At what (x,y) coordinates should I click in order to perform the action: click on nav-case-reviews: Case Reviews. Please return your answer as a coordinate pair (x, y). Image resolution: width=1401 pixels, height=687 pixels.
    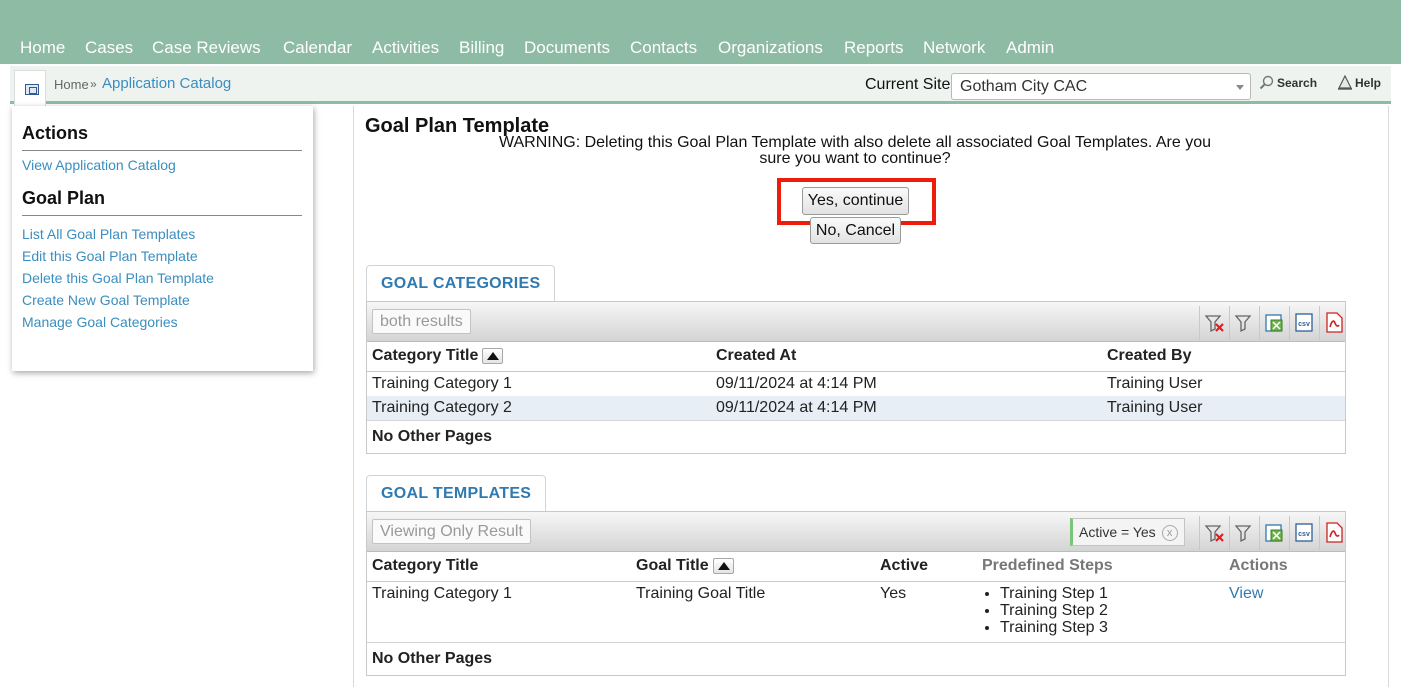
    Looking at the image, I should click on (206, 48).